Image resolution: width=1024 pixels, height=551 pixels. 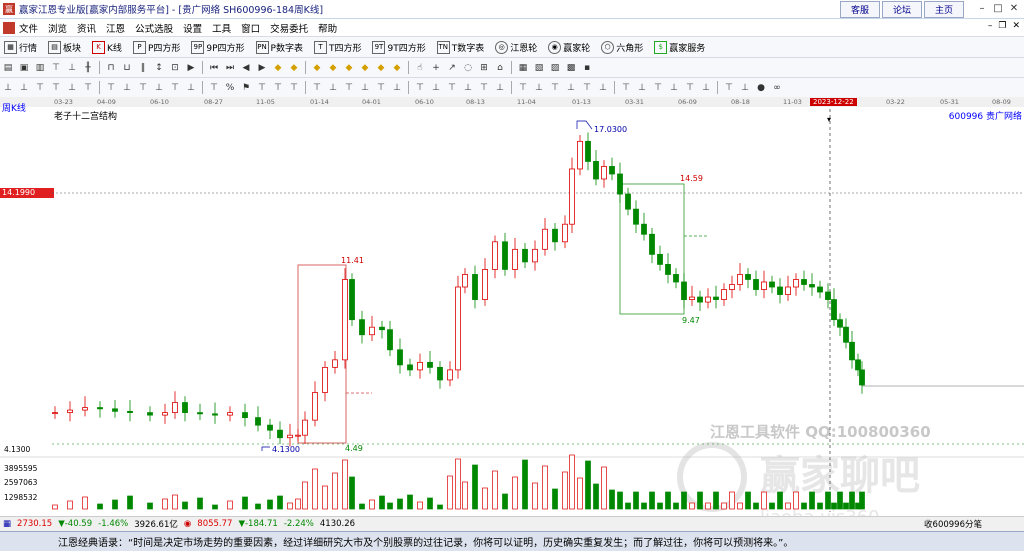 I want to click on draw-tool-icon: ⏮, so click(x=214, y=68).